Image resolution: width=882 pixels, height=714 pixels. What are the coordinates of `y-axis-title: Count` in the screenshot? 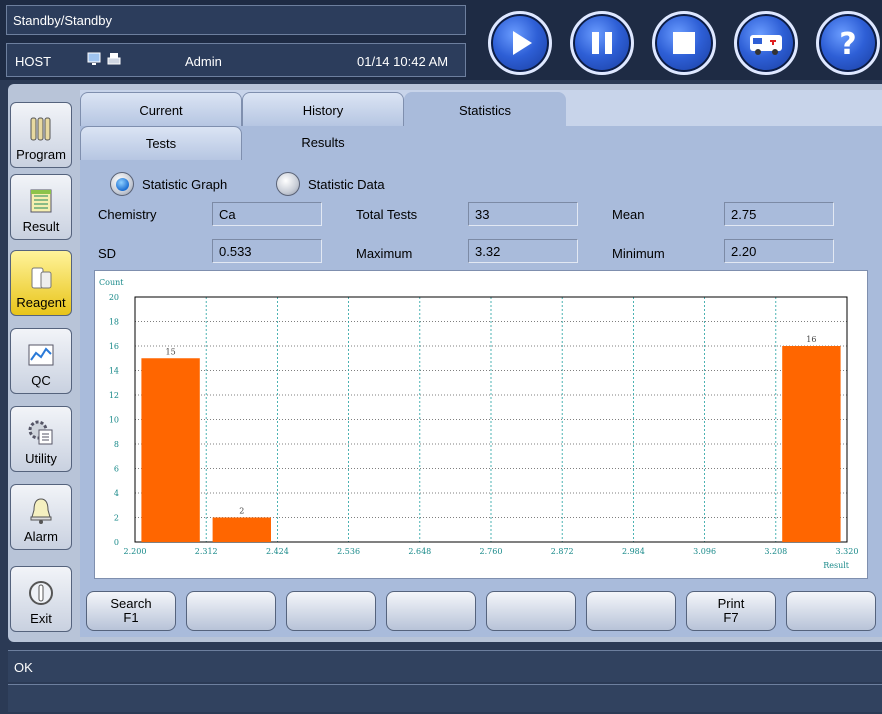 It's located at (111, 282).